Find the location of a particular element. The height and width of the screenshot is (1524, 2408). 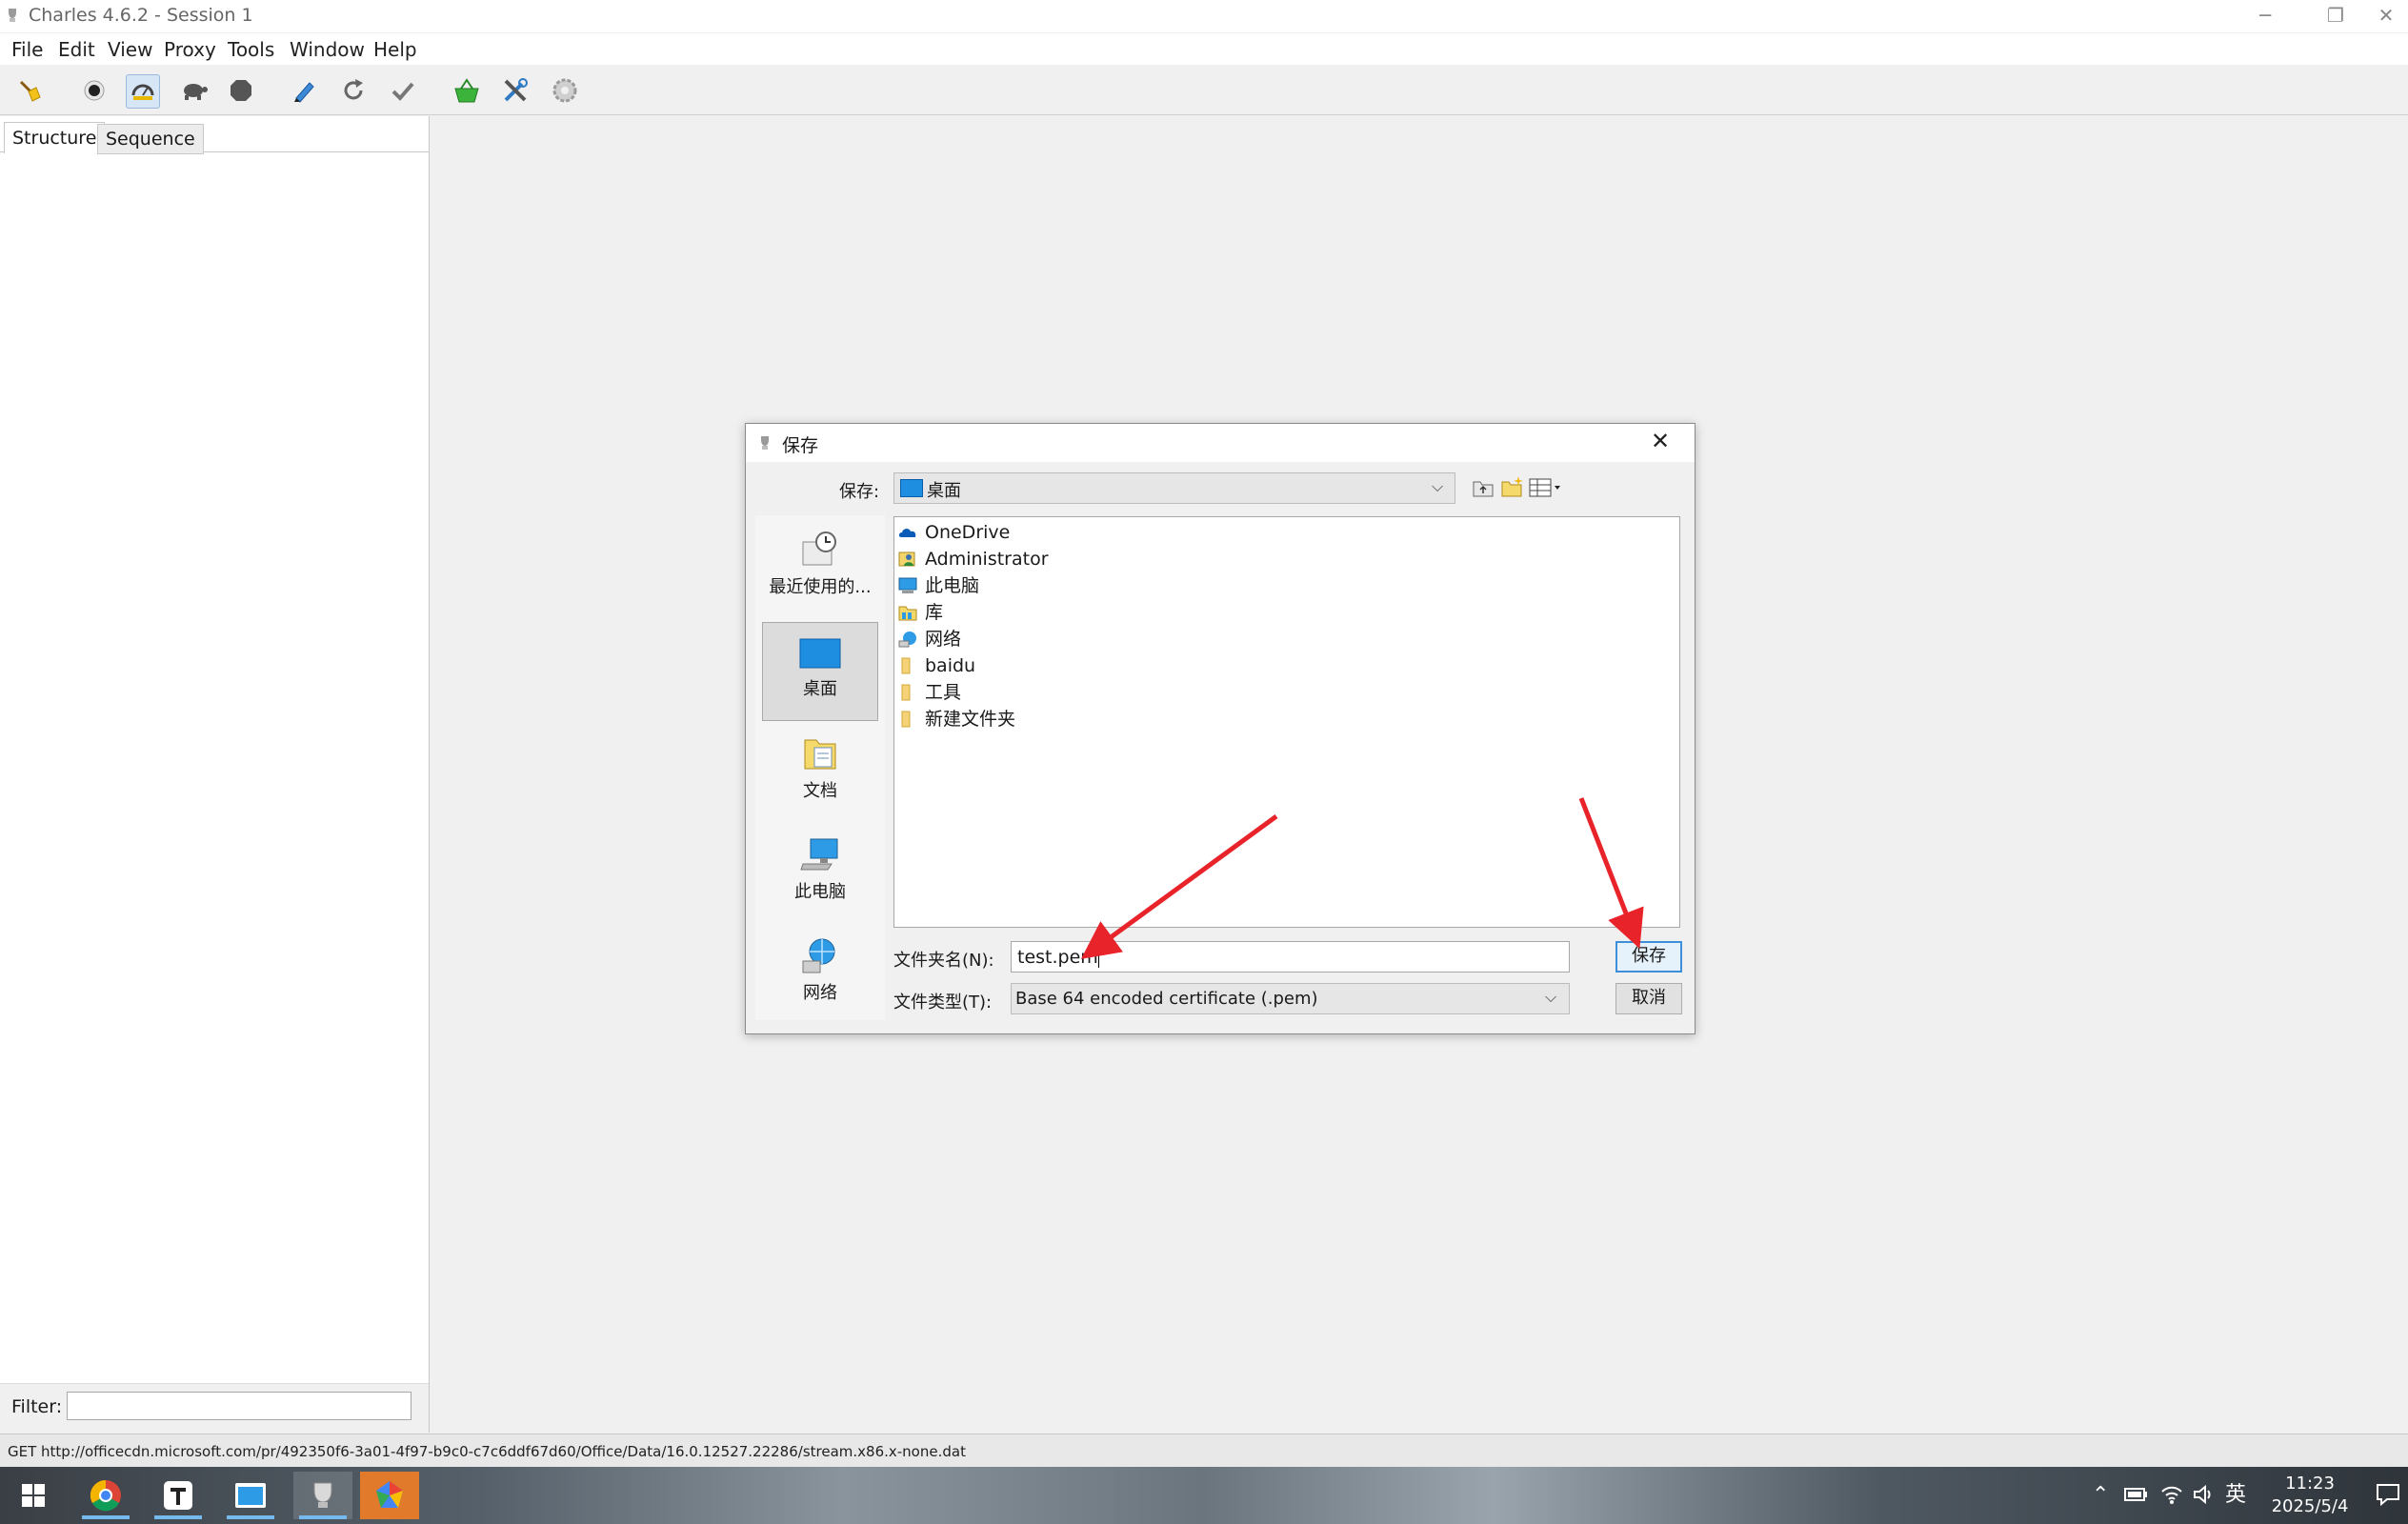

clock: 11:23 2025/5/4 is located at coordinates (2310, 1495).